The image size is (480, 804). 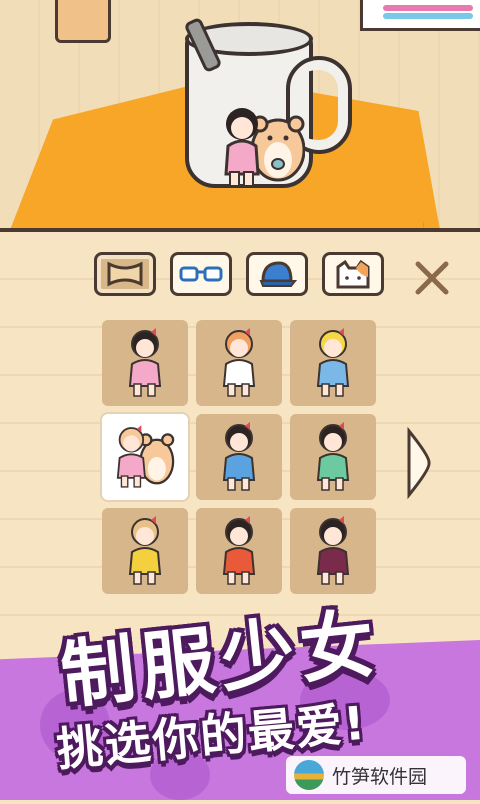 I want to click on tab-hat, so click(x=277, y=274).